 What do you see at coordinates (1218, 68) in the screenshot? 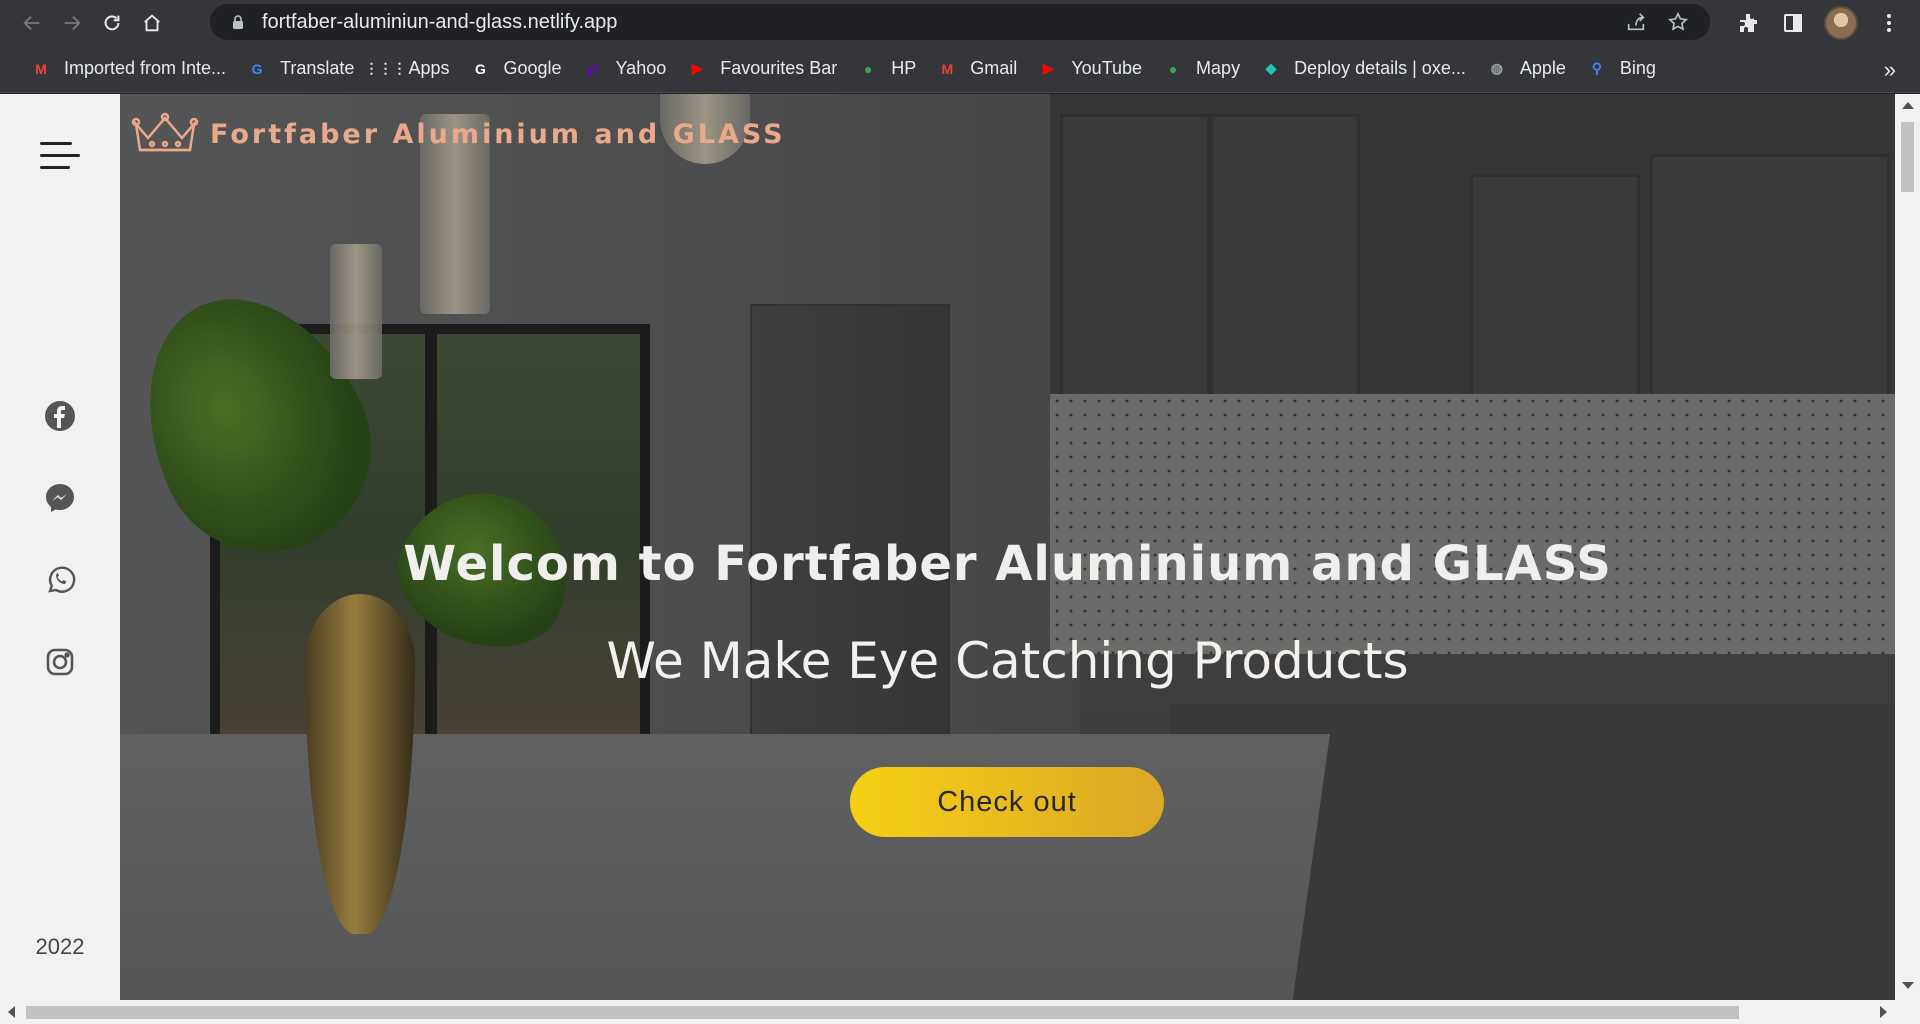
I see `bookmark-label: Mapy` at bounding box center [1218, 68].